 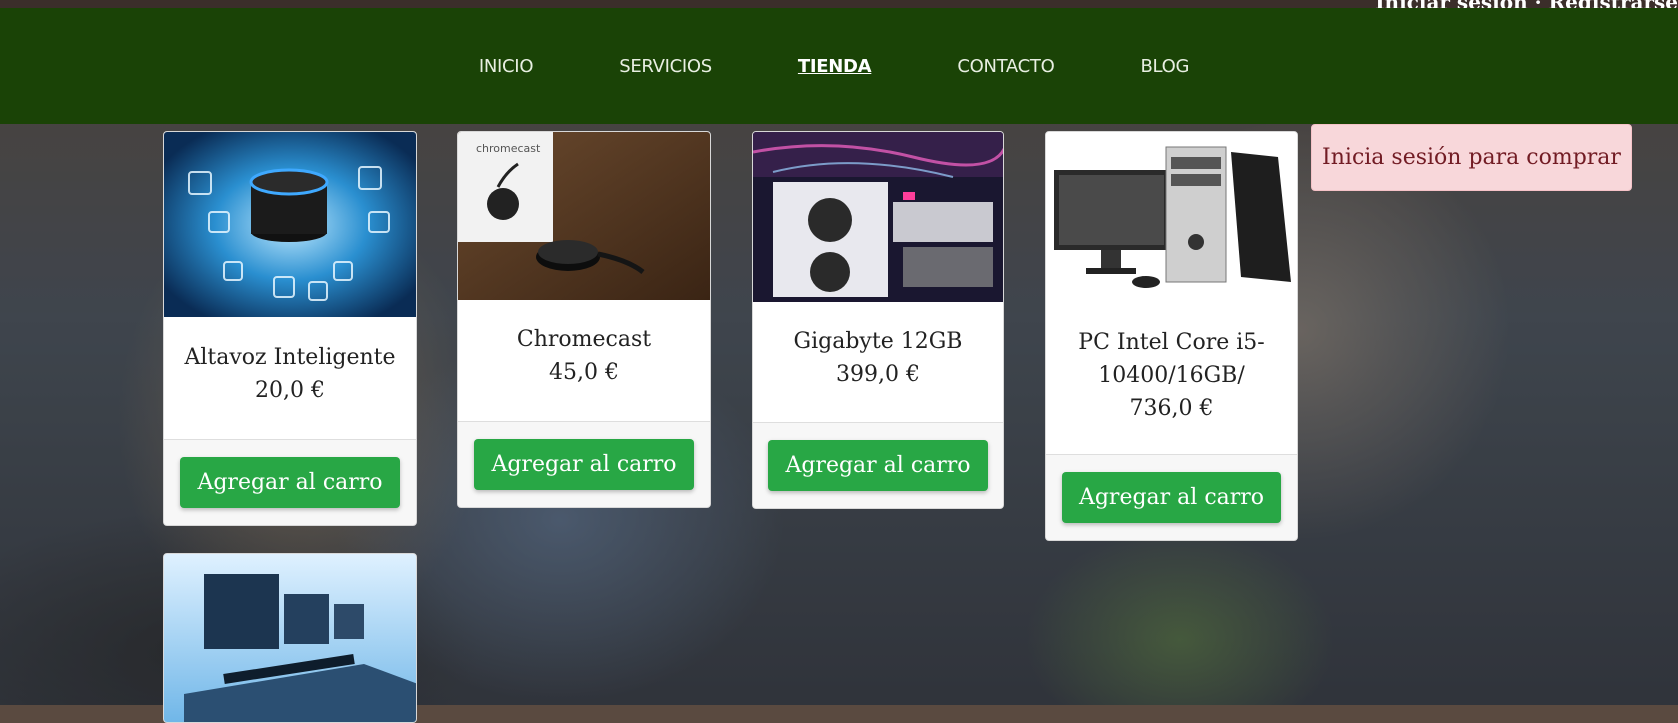 I want to click on nav-list: INICIO SERVICIOS TIENDA CONTACTO BLOG, so click(x=834, y=66).